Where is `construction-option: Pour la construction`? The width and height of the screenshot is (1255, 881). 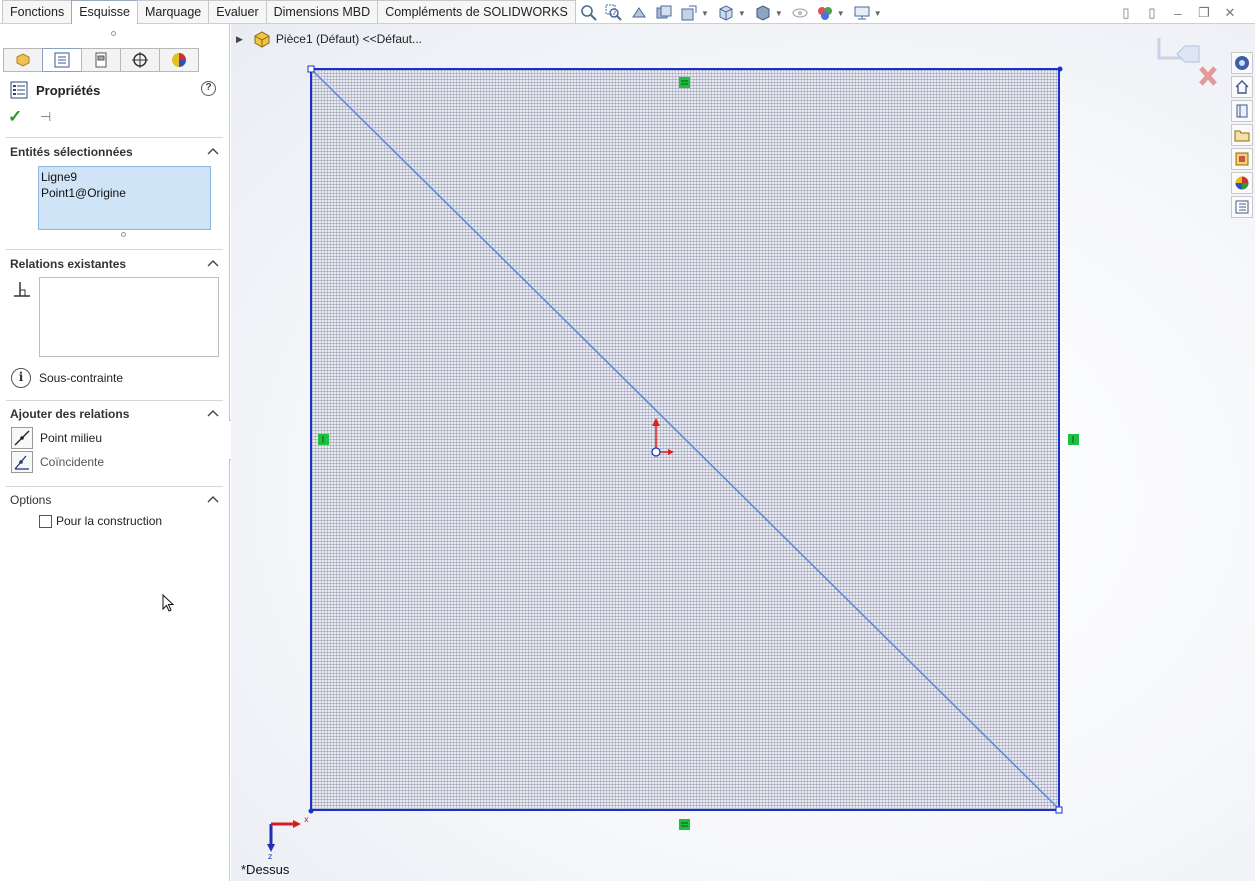
construction-option: Pour la construction is located at coordinates (100, 521).